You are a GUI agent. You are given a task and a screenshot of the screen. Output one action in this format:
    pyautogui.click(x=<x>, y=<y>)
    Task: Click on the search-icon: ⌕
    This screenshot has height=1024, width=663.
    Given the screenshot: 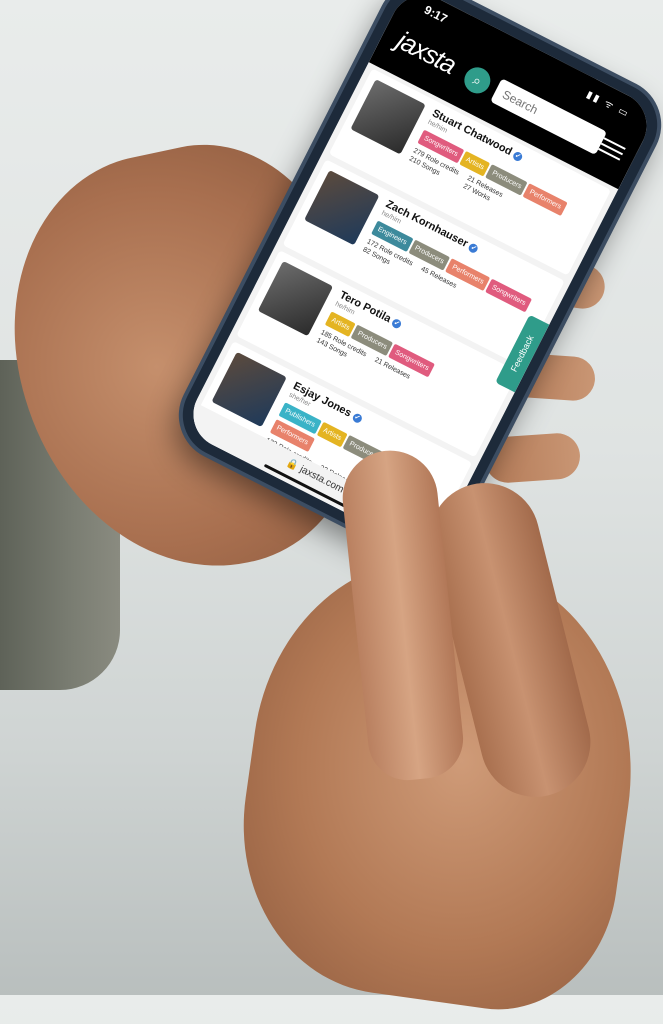 What is the action you would take?
    pyautogui.click(x=477, y=80)
    